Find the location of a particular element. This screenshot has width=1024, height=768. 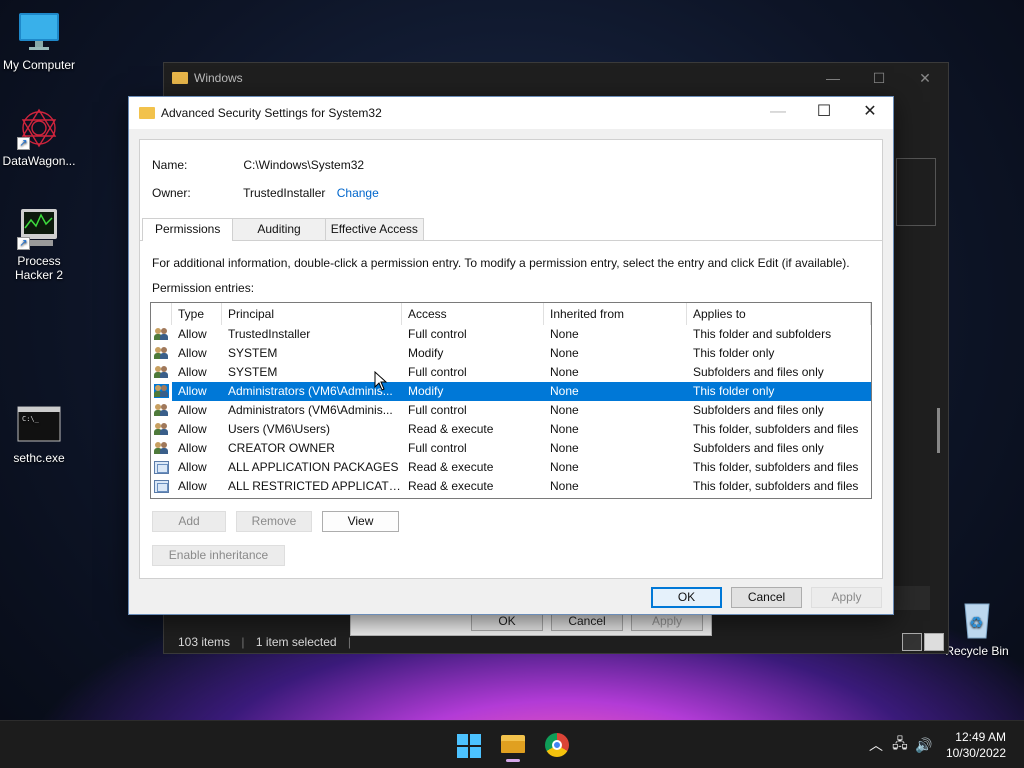

entry-principal: Users (VM6\Users) is located at coordinates (279, 429).